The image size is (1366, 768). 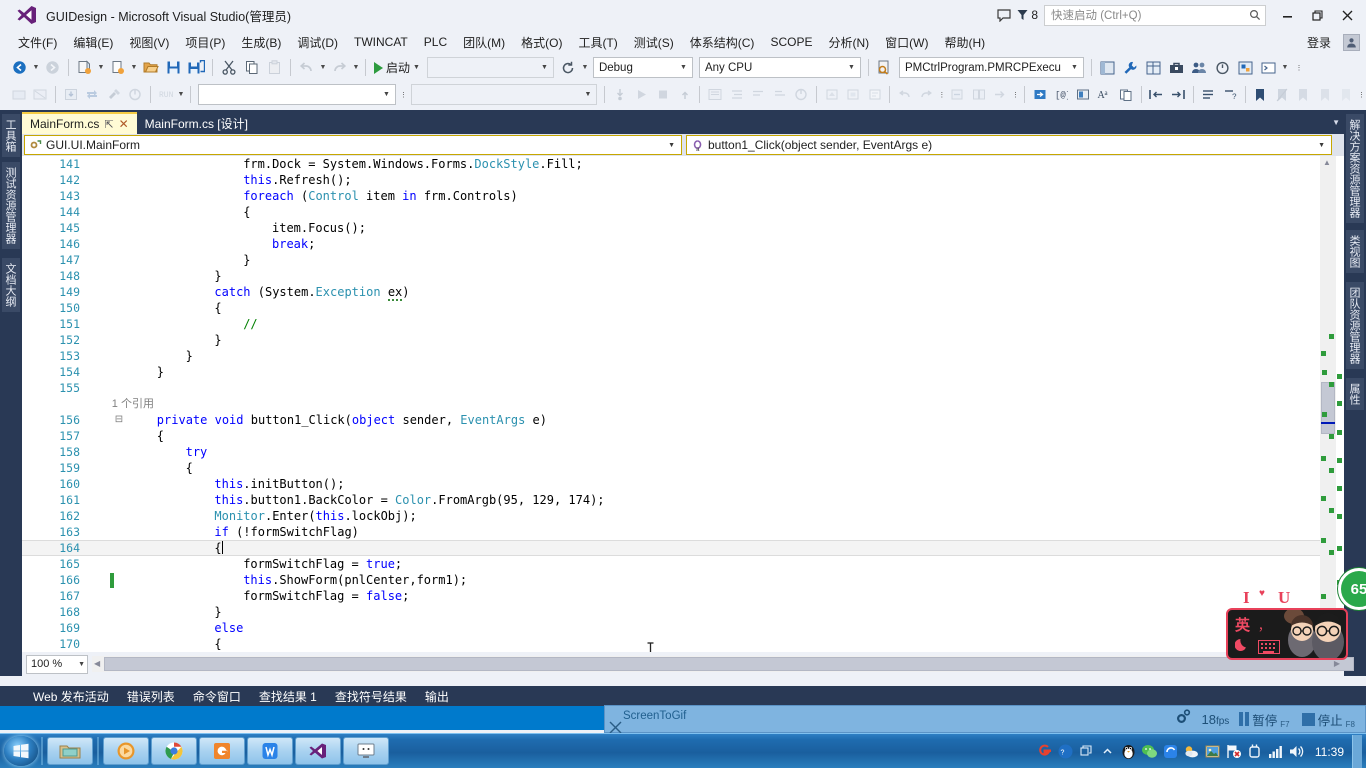 I want to click on menu-help: 帮助(H), so click(x=964, y=42).